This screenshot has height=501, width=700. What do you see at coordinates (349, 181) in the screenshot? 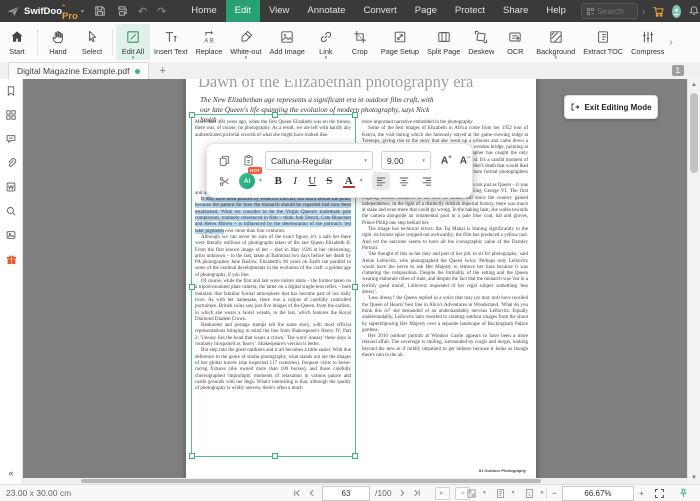
I see `font-color-button: A` at bounding box center [349, 181].